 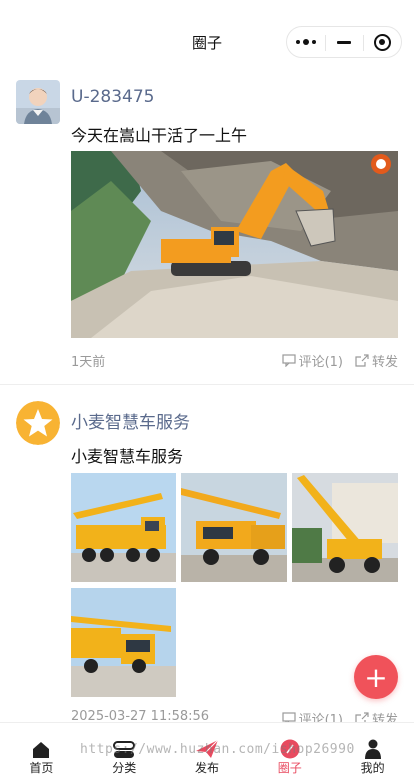 What do you see at coordinates (312, 360) in the screenshot?
I see `comment-button: 评论(1)` at bounding box center [312, 360].